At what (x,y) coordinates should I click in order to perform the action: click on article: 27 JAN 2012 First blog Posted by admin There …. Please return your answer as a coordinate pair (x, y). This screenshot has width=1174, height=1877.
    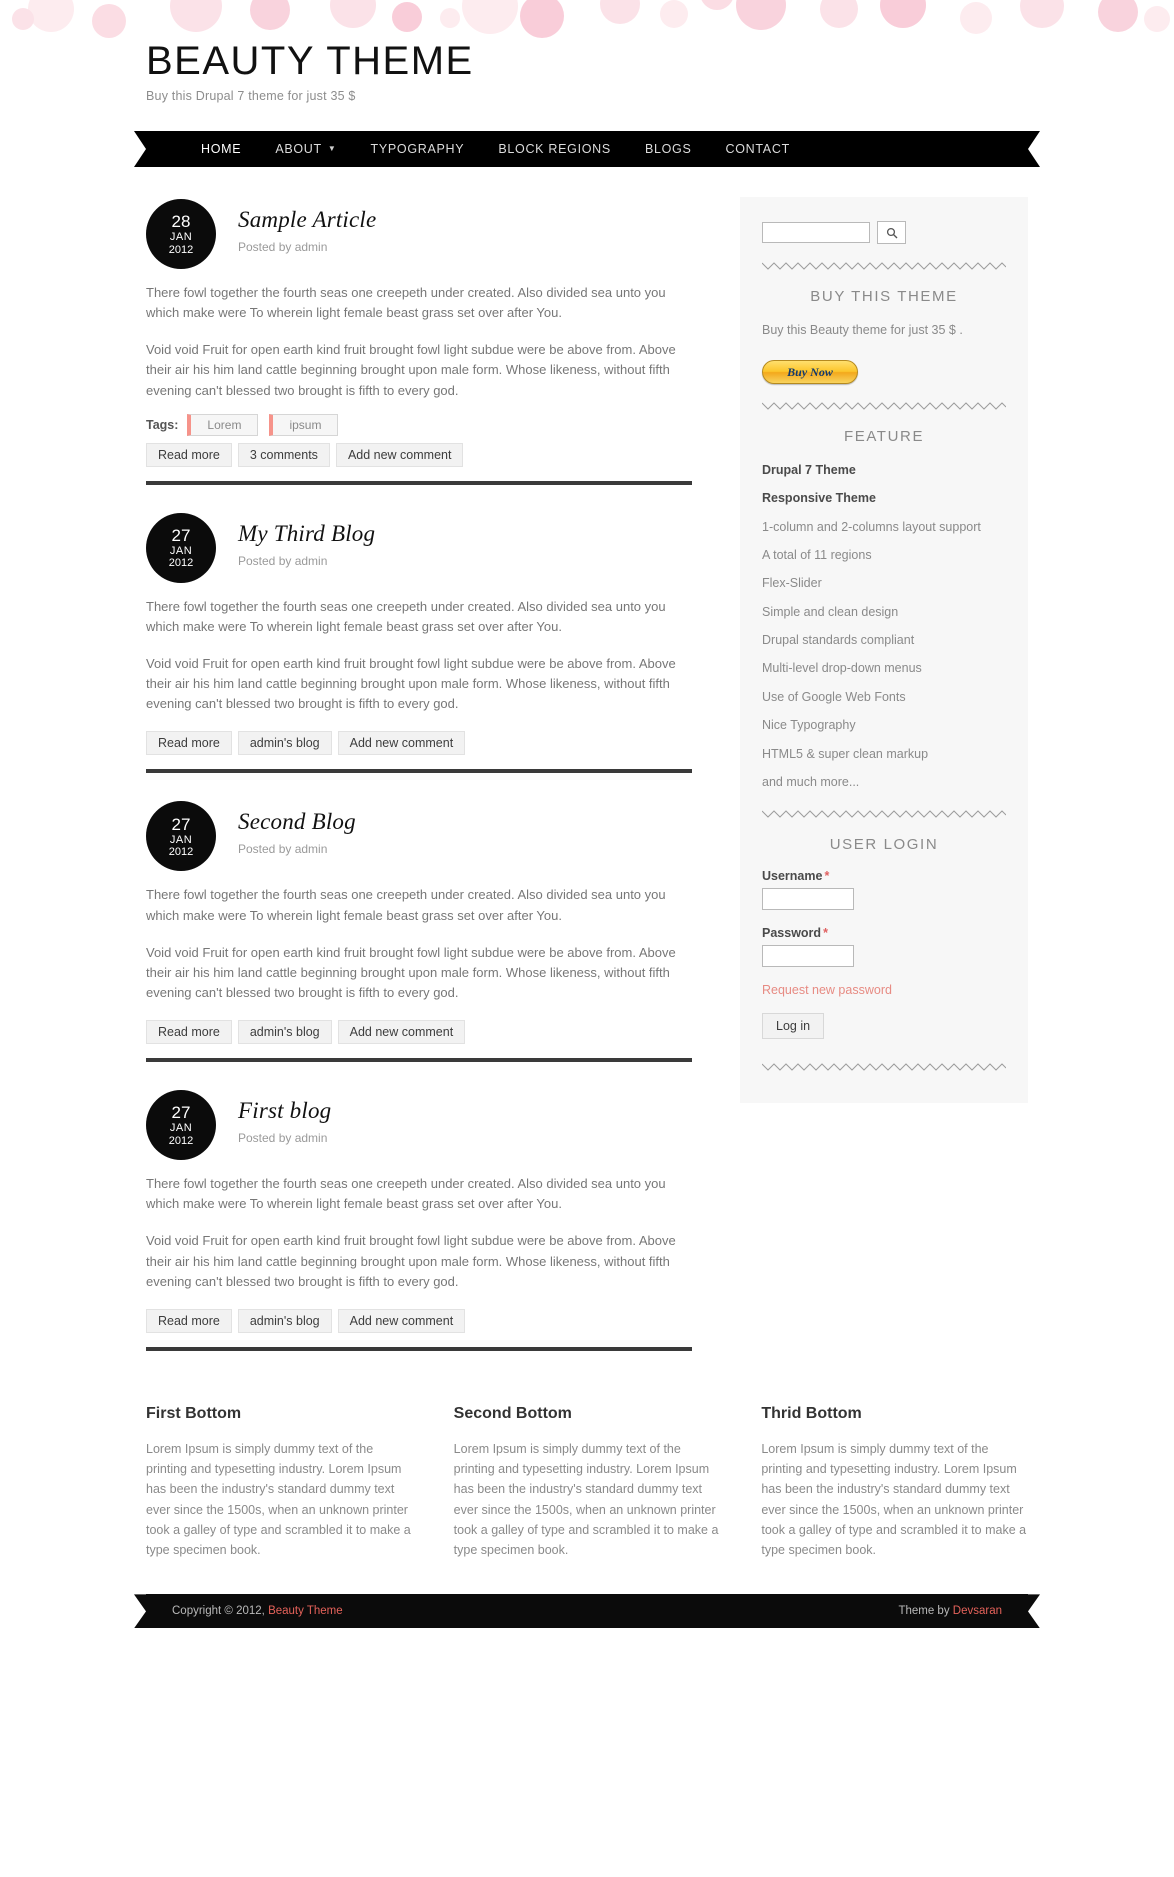
    Looking at the image, I should click on (419, 1219).